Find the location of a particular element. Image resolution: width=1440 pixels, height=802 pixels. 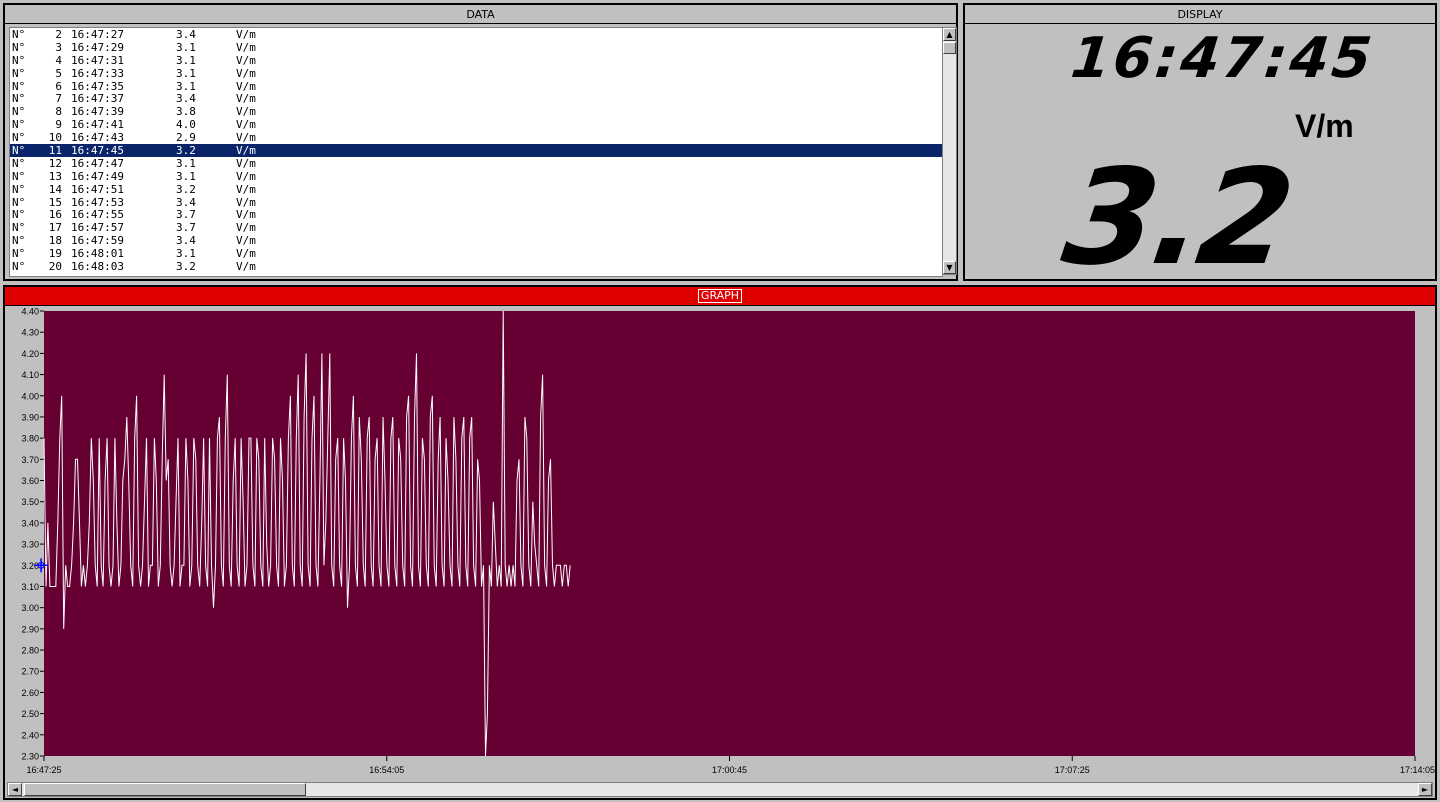

list-item: N° 10 16:47:43 2.9 V/m is located at coordinates (476, 137).